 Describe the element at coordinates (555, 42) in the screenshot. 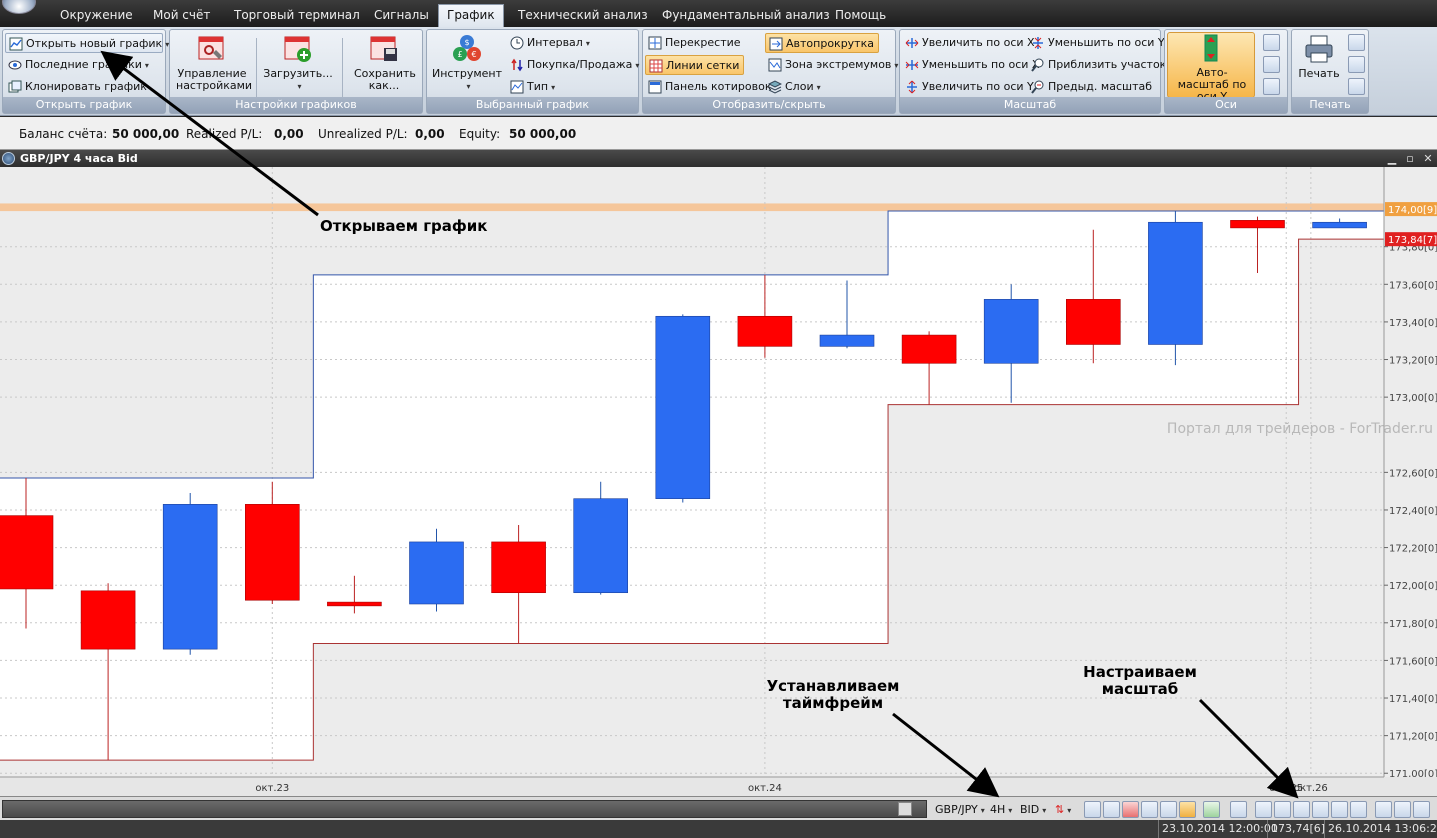

I see `interval-label: Интервал` at that location.